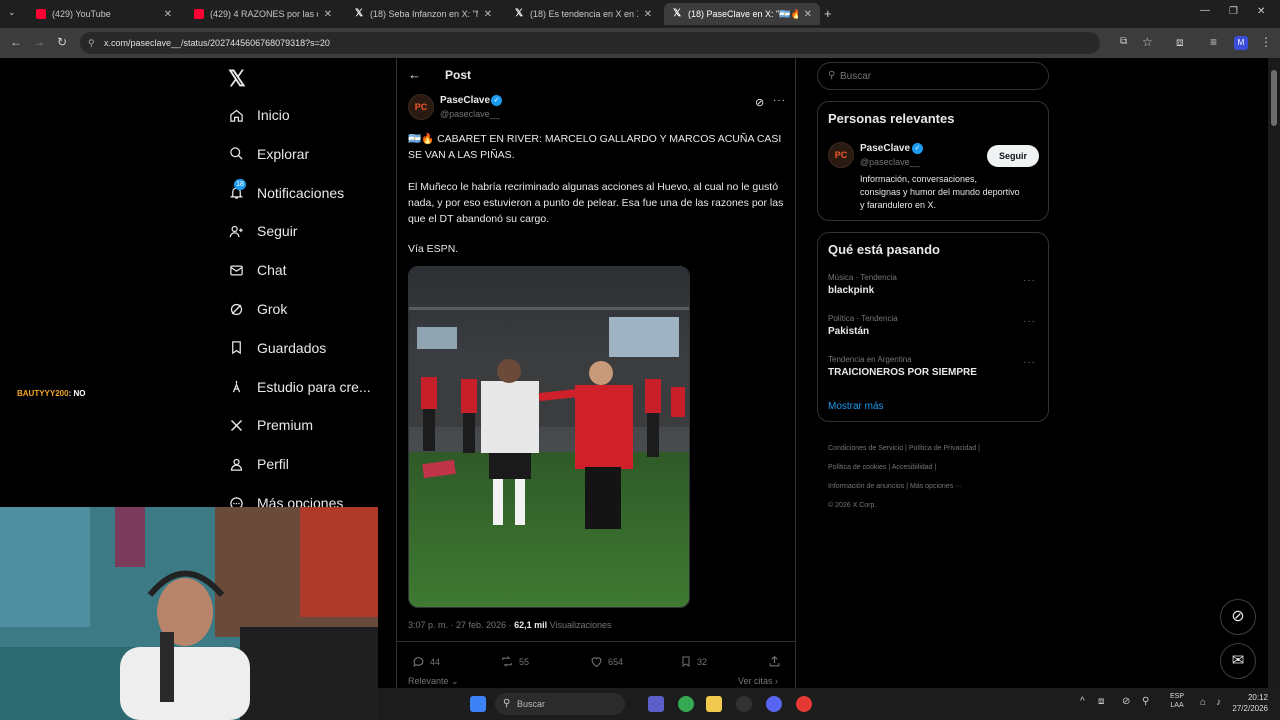 The height and width of the screenshot is (720, 1280). I want to click on sidebar-item-explorar: Explorar, so click(268, 154).